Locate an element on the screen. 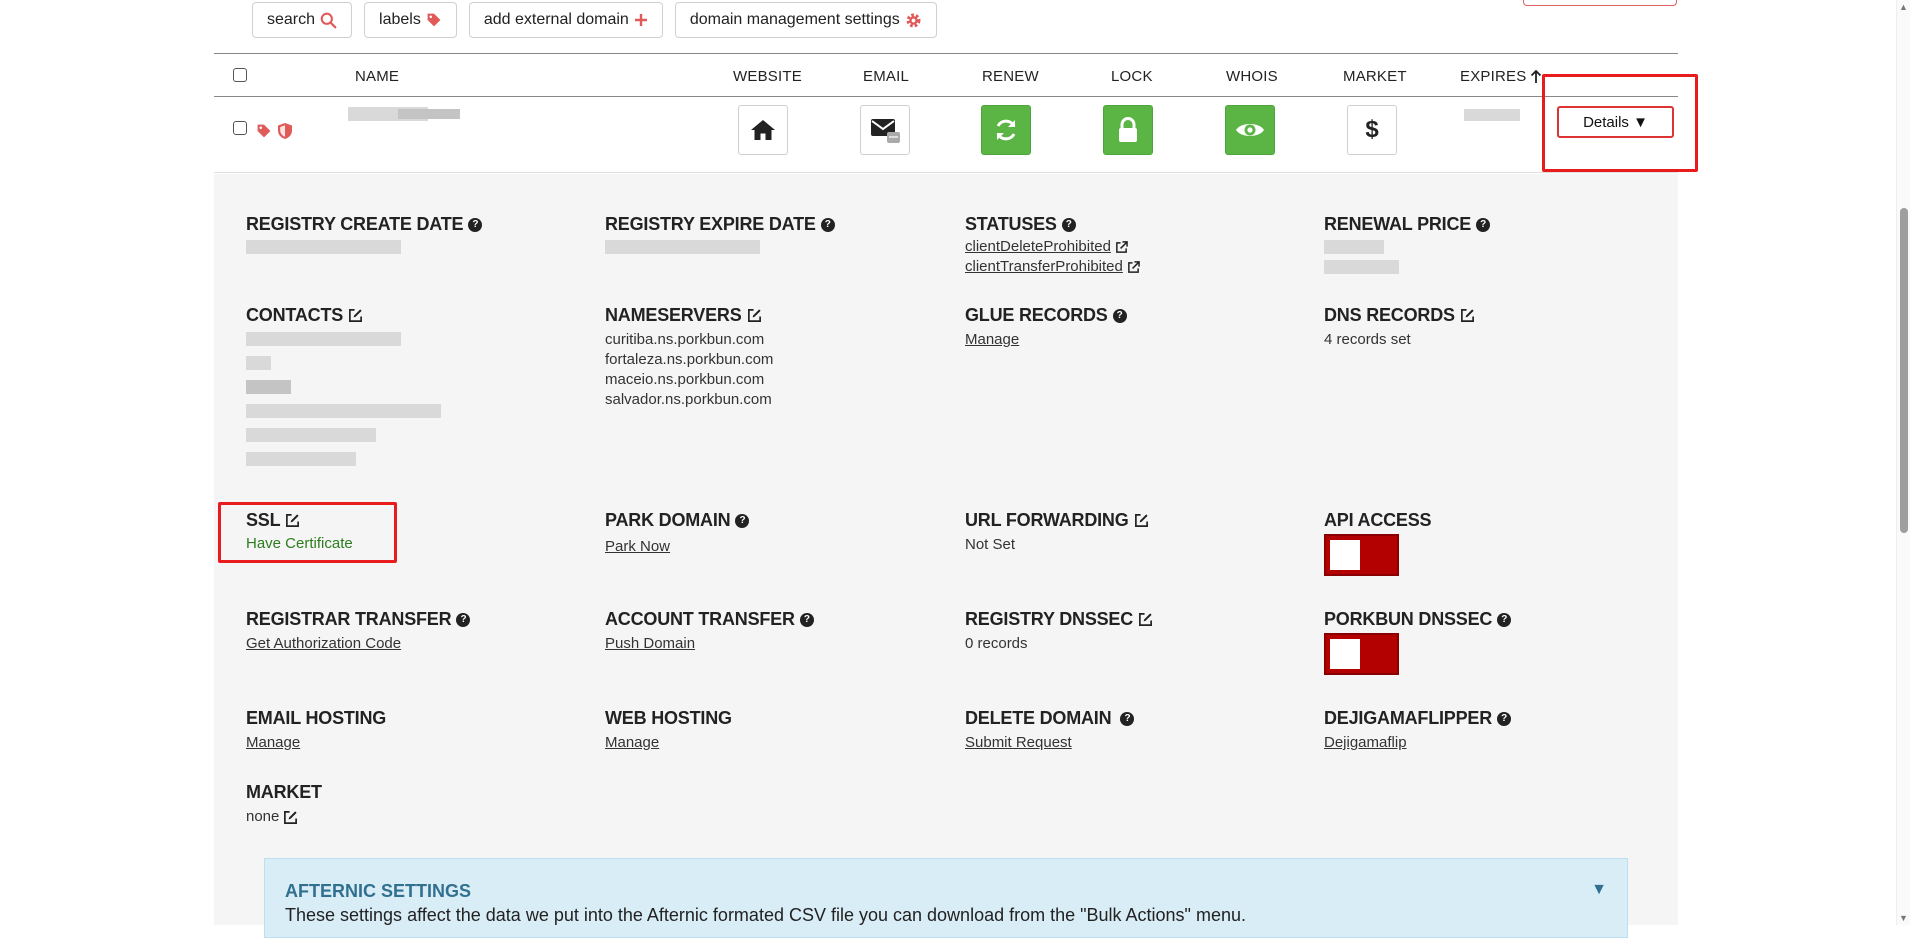 The width and height of the screenshot is (1910, 938). status-link-delete-prohibited: clientDeleteProhibited is located at coordinates (1038, 247).